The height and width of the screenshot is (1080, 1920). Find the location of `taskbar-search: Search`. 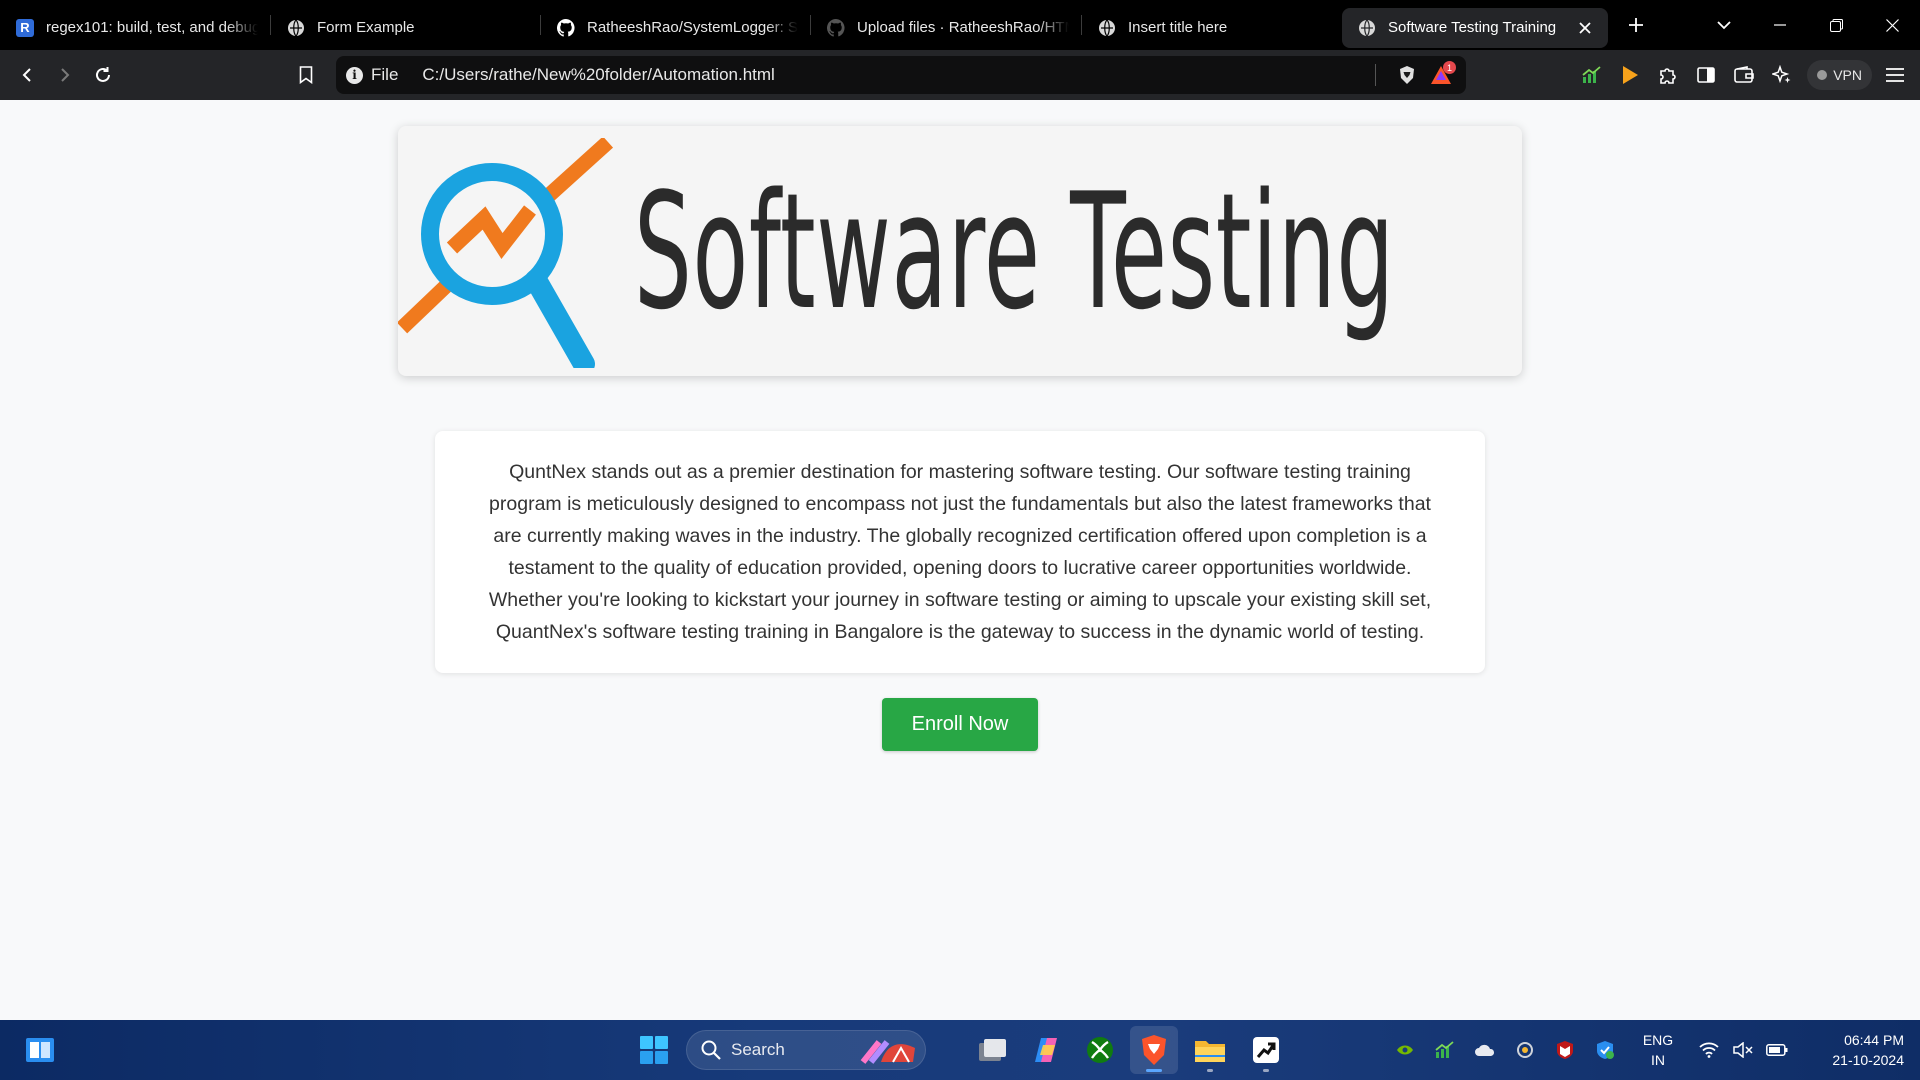

taskbar-search: Search is located at coordinates (806, 1050).